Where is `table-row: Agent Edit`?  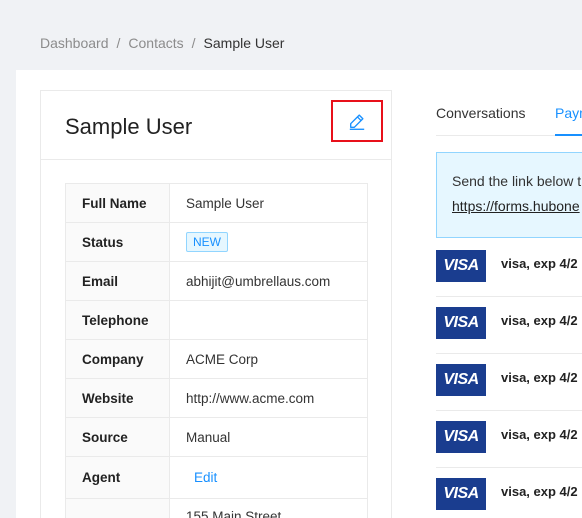
table-row: Agent Edit is located at coordinates (216, 477).